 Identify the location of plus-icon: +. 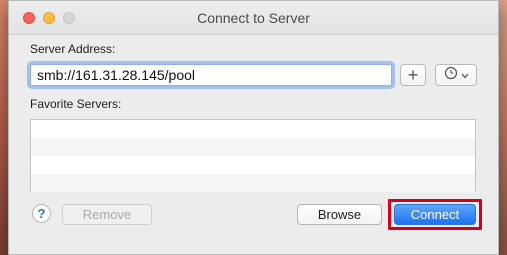
(413, 75).